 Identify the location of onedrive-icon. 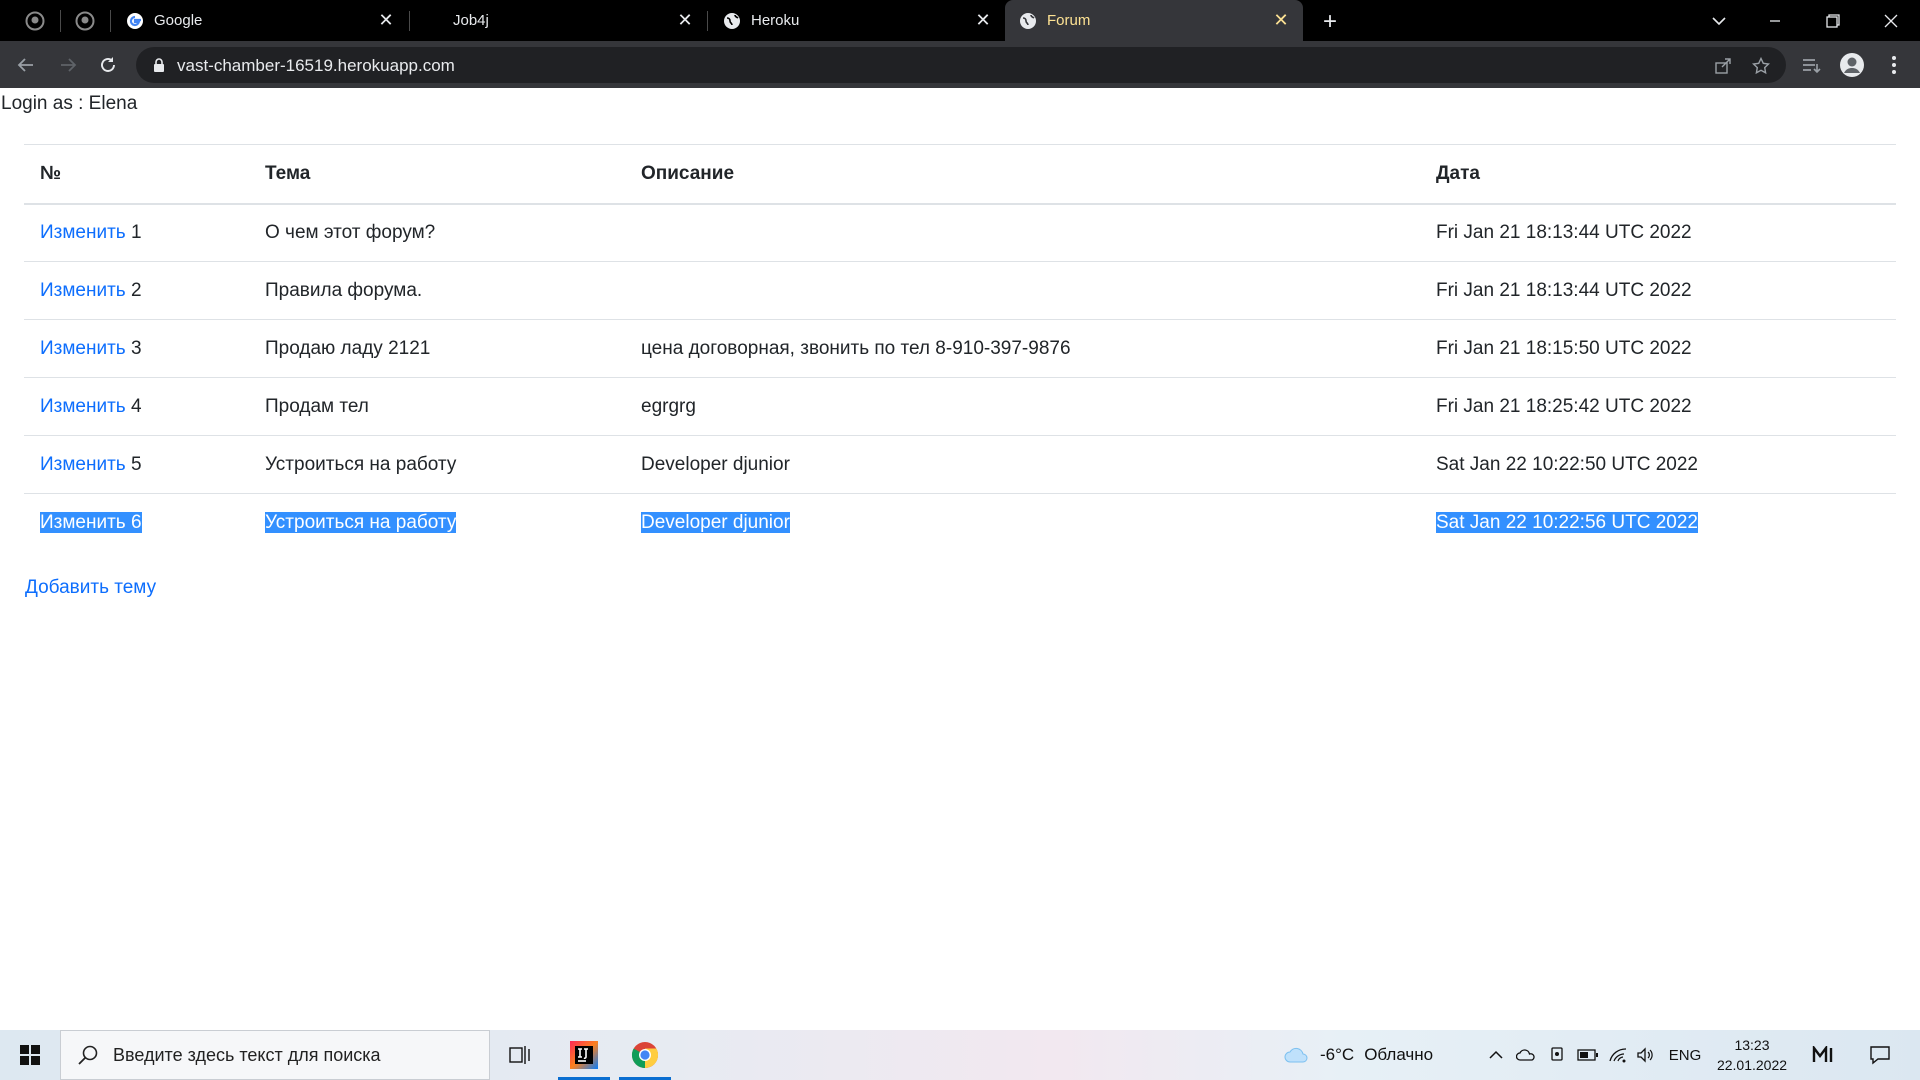
(1526, 1055).